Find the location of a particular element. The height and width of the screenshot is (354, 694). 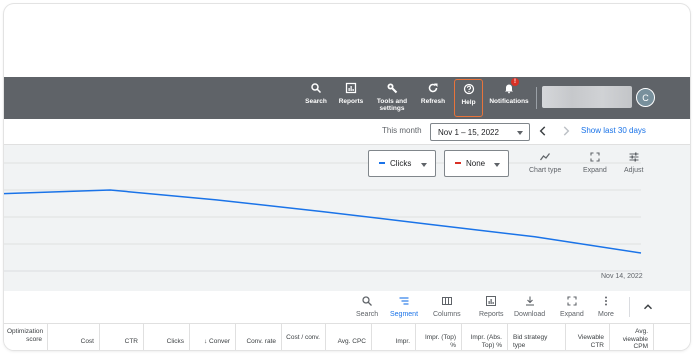

table-expand-label: Expand is located at coordinates (572, 314).